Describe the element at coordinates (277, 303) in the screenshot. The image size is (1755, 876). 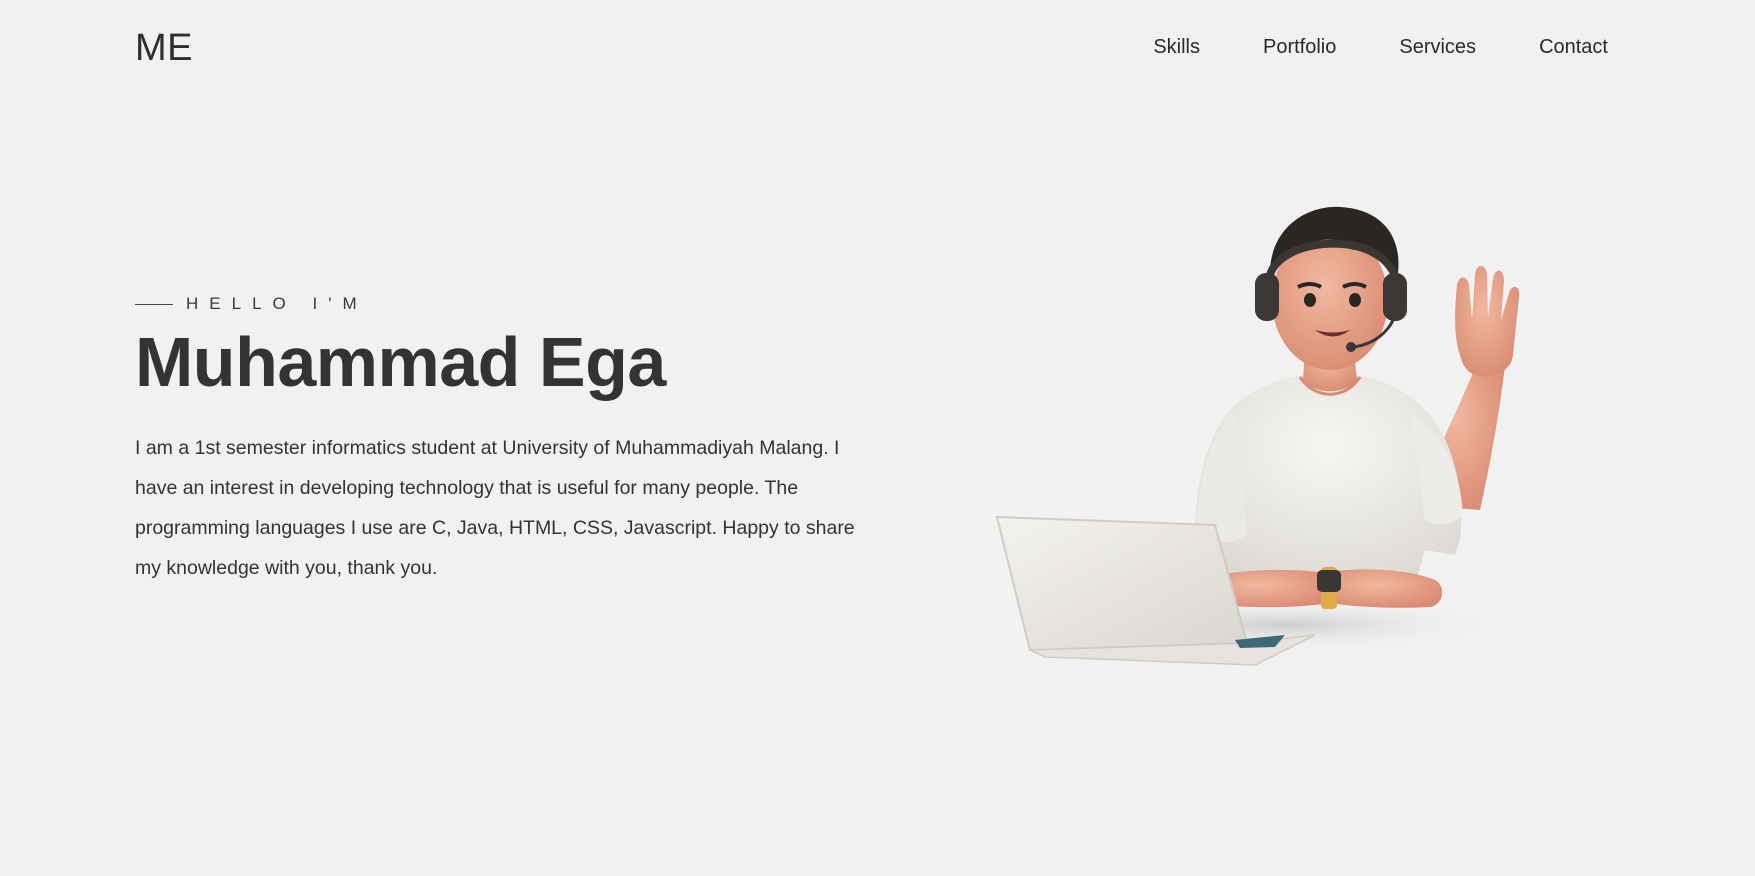
I see `eyebrow-text: HELLO I'M` at that location.